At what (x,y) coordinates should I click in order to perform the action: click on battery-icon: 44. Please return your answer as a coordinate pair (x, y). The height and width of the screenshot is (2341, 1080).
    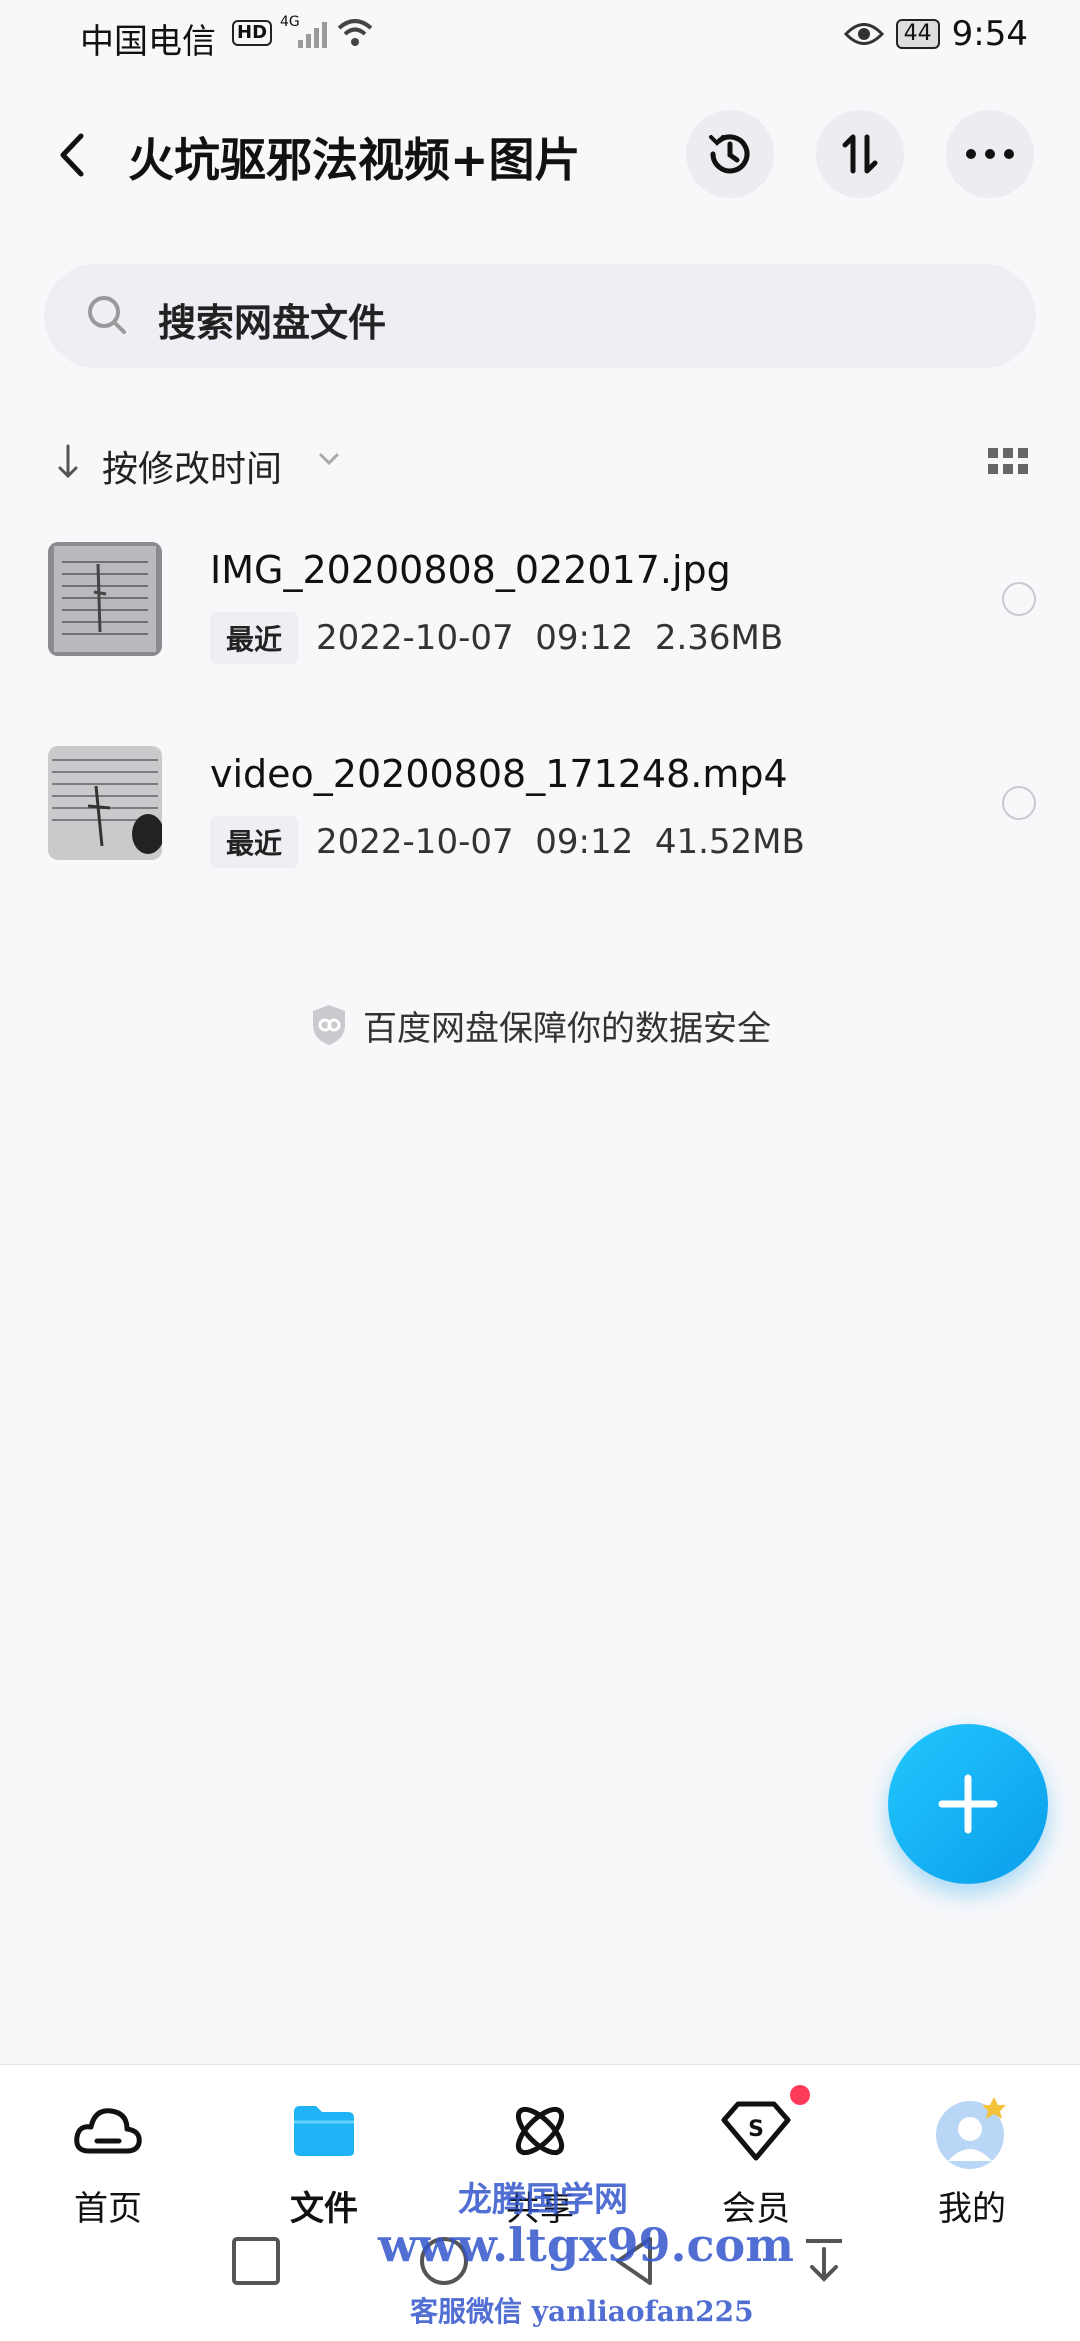
    Looking at the image, I should click on (917, 34).